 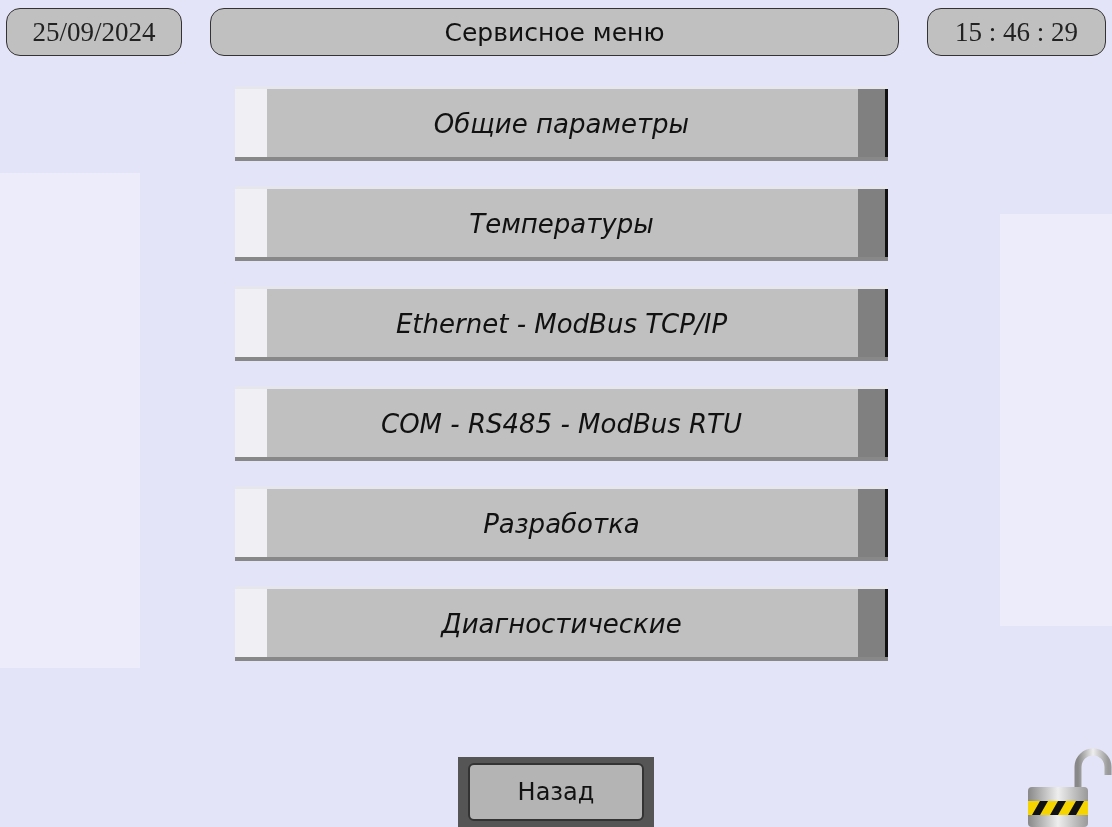 I want to click on time-display: 15 : 46 : 29, so click(x=1016, y=32).